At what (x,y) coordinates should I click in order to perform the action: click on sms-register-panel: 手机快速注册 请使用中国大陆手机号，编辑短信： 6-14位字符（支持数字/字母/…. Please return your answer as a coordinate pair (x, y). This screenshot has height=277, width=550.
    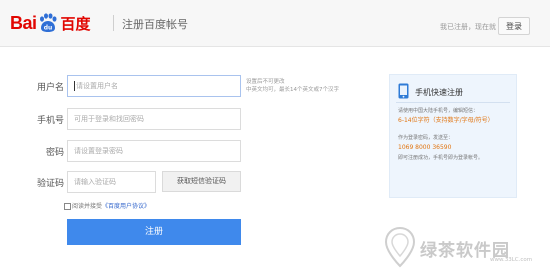
    Looking at the image, I should click on (453, 136).